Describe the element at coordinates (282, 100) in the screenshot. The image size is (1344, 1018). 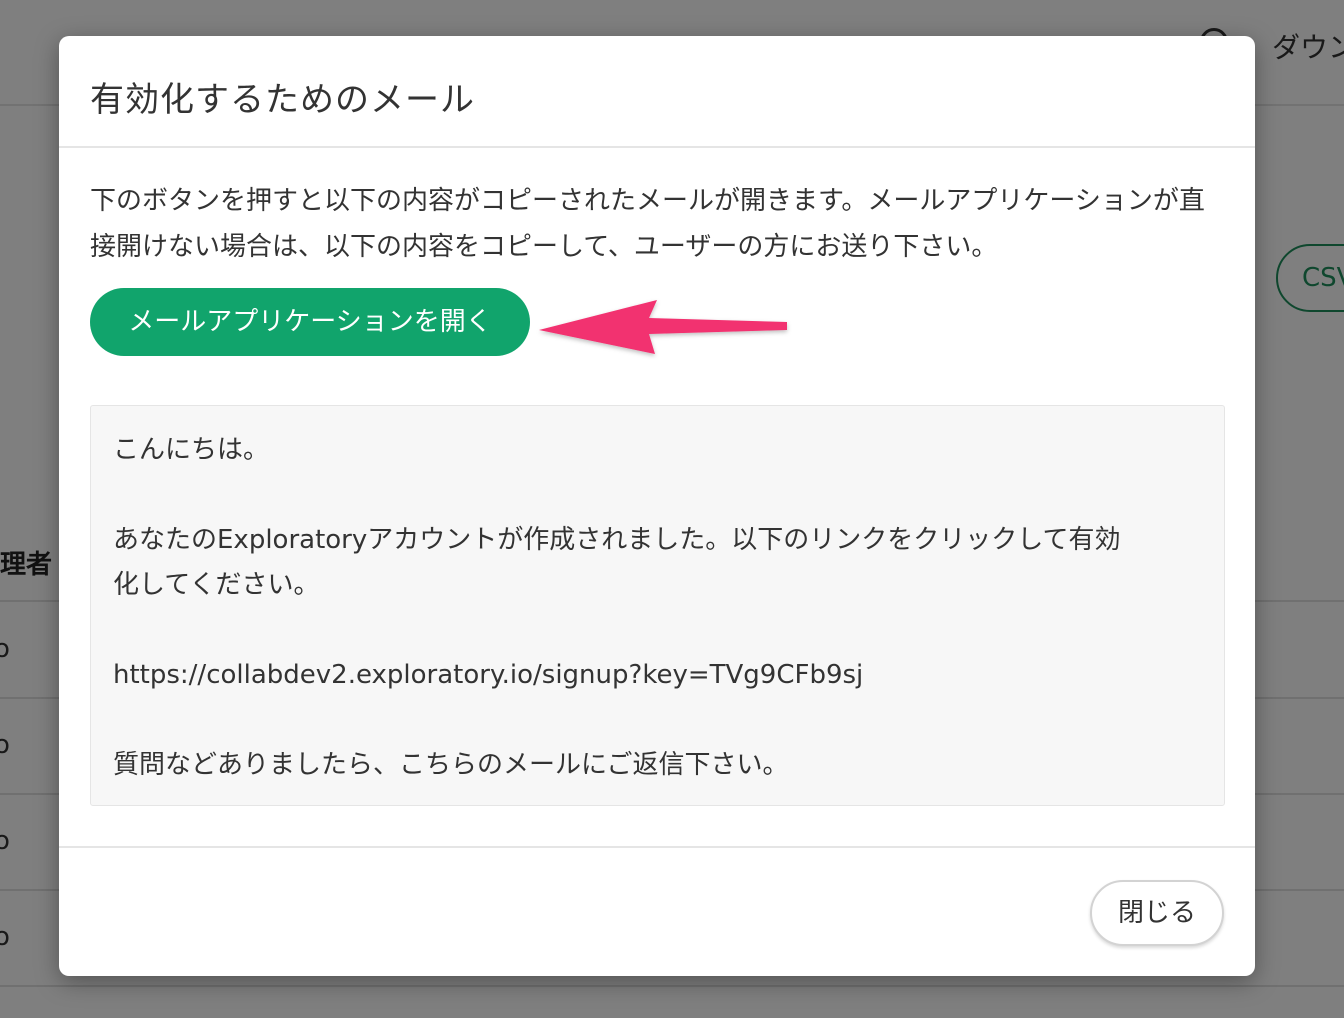
I see `dialog-title: 有効化するためのメール` at that location.